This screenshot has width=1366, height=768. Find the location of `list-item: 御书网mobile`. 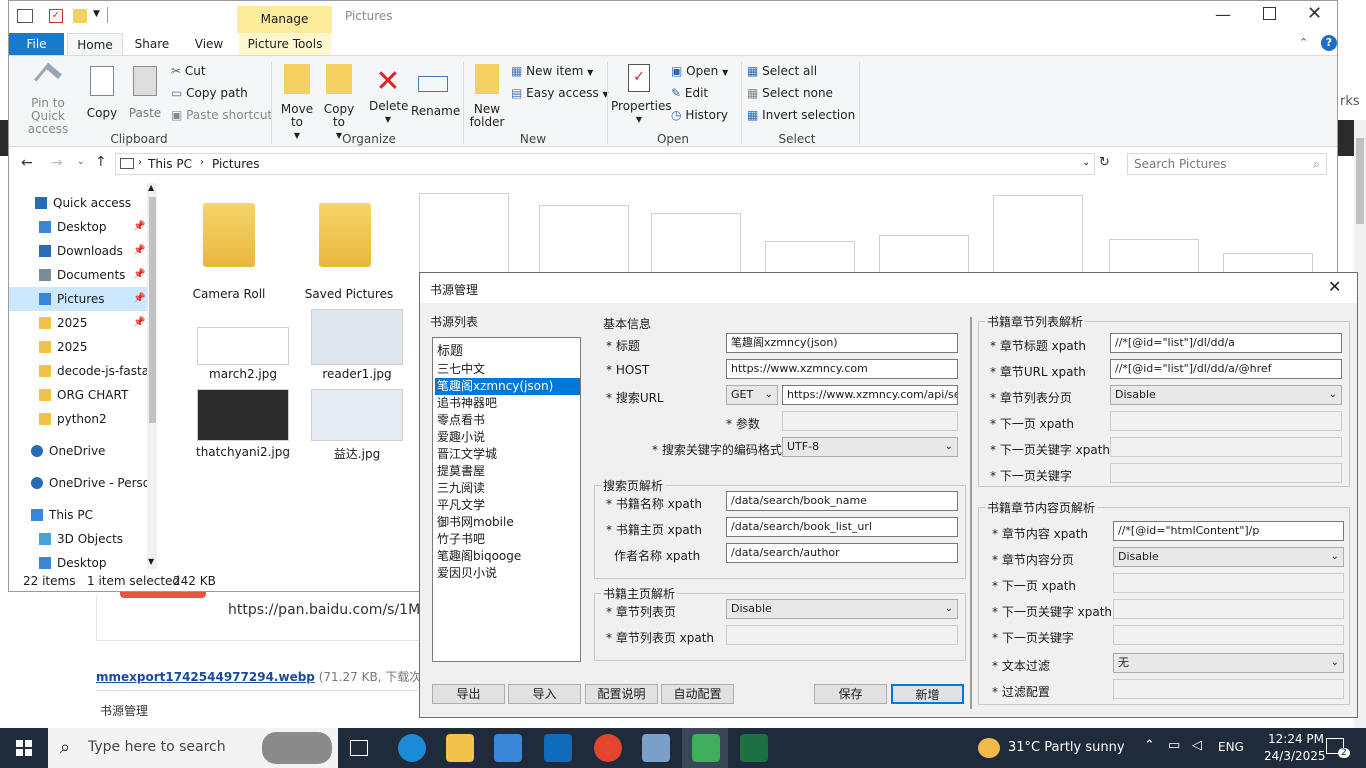

list-item: 御书网mobile is located at coordinates (507, 522).